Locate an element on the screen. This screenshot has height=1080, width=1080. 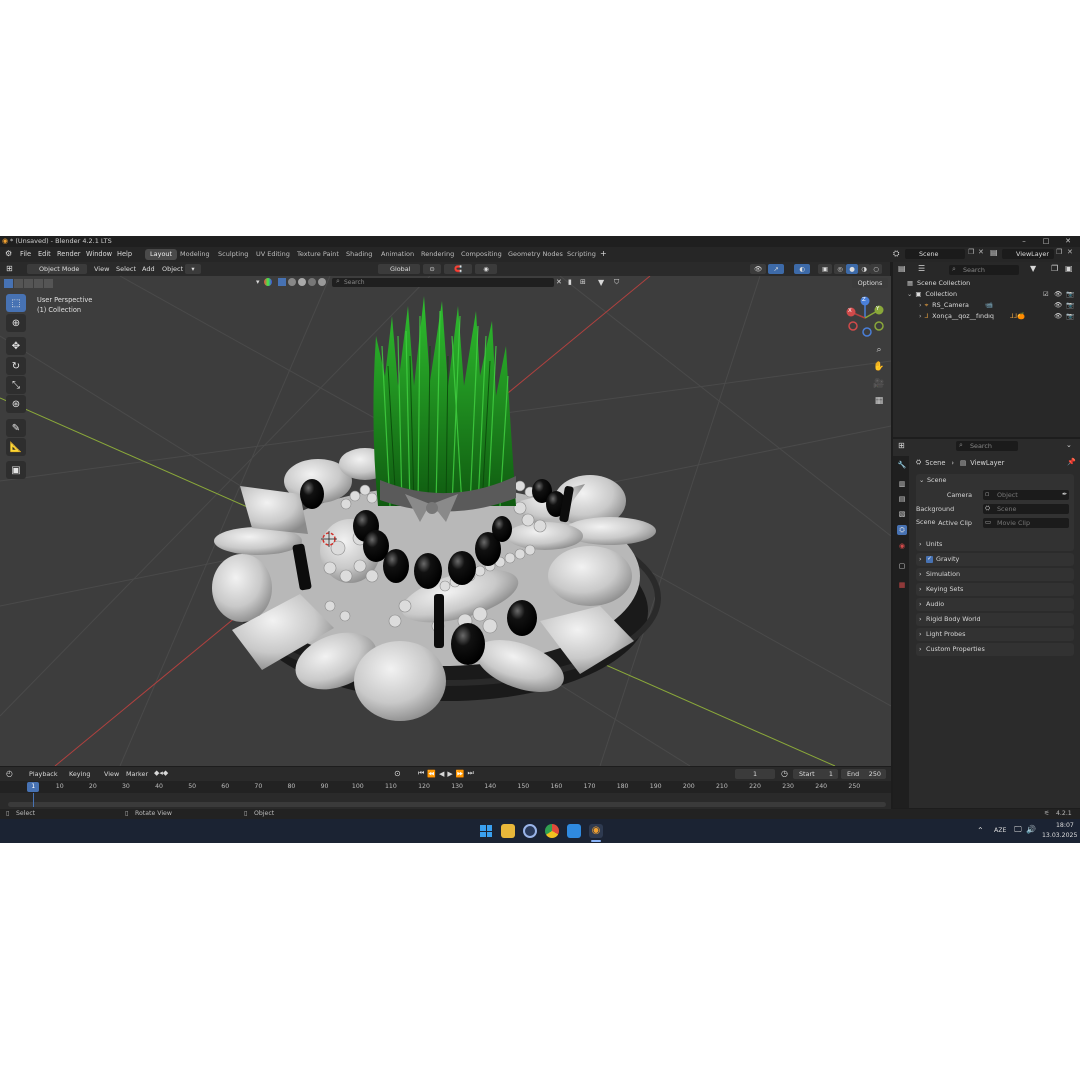
filter-icon: ▼ is located at coordinates (601, 282).